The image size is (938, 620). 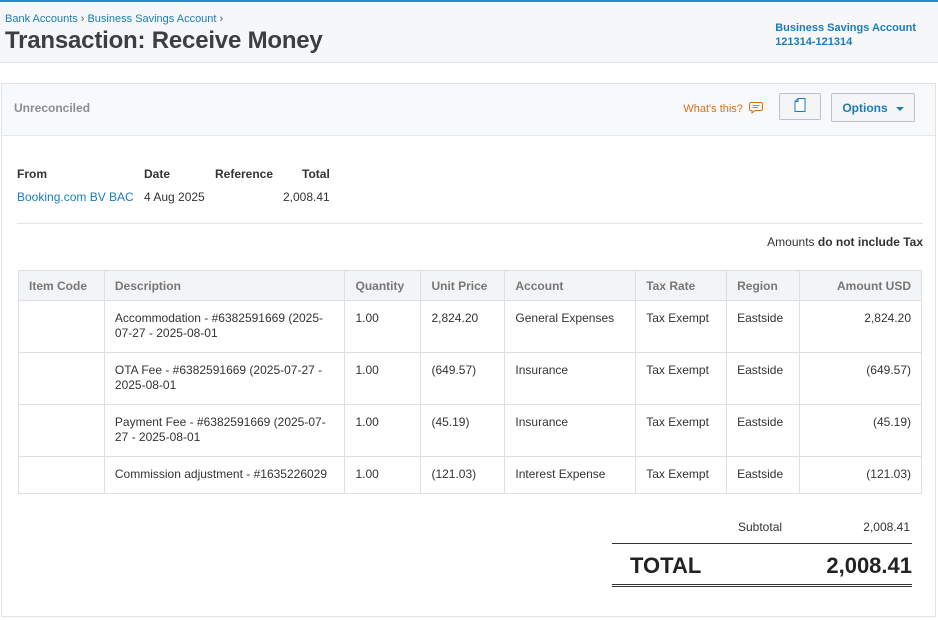 What do you see at coordinates (463, 378) in the screenshot?
I see `unit-price-cell: (649.57)` at bounding box center [463, 378].